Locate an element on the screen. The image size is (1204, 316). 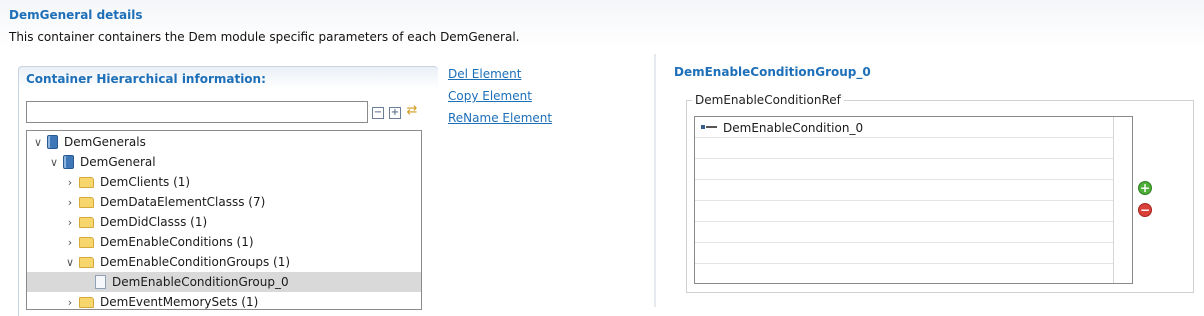
tree-node-label: DemEnableConditionGroup_0 is located at coordinates (200, 282).